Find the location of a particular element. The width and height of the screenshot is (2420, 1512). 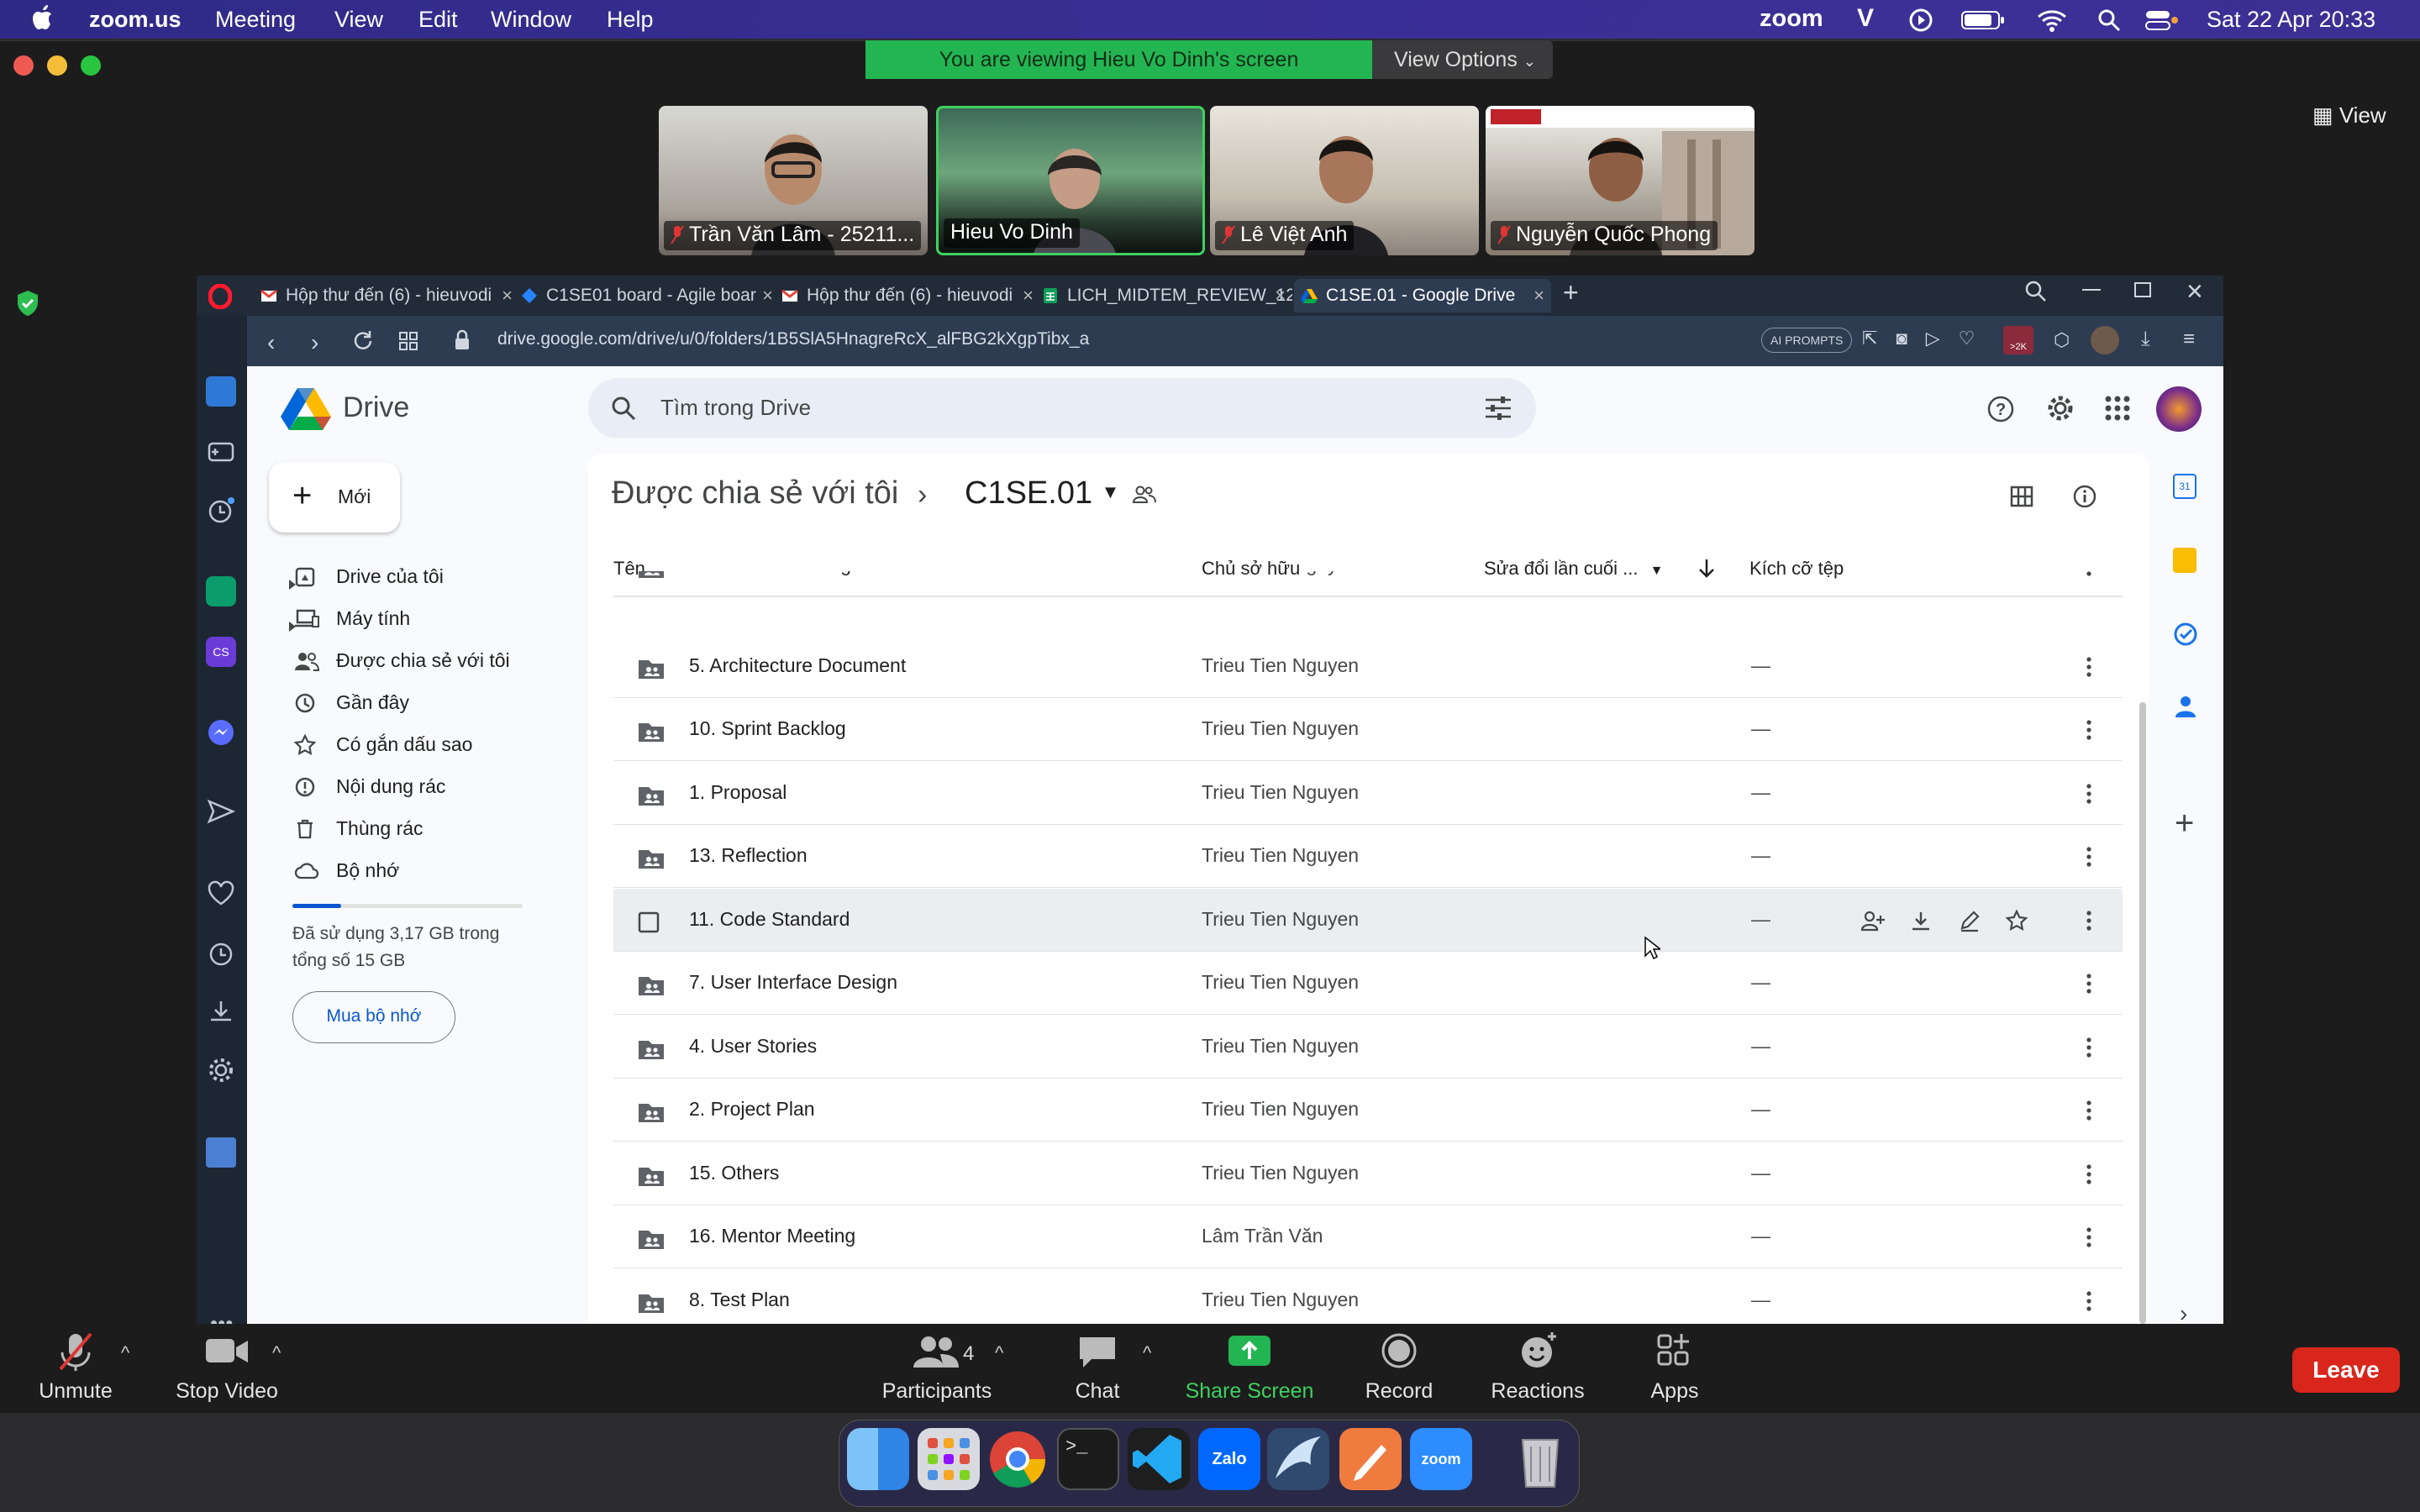

chat-caret-icon: ^ is located at coordinates (1147, 1353).